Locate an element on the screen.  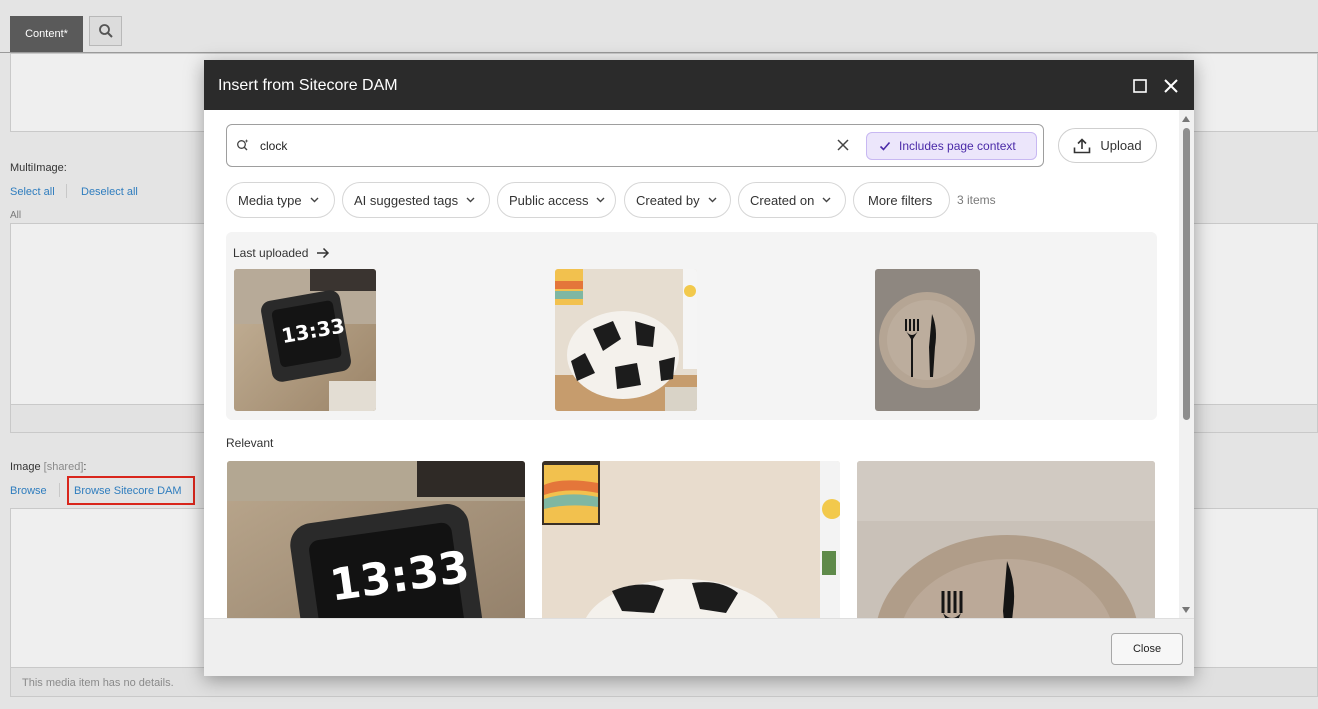
scroll-up-arrow is located at coordinates (1186, 119).